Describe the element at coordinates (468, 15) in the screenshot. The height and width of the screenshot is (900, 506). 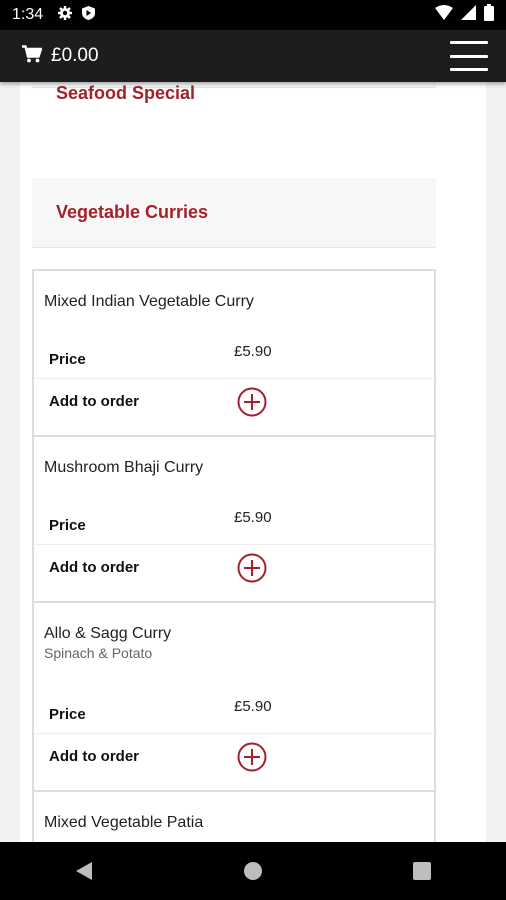
I see `signal-icon` at that location.